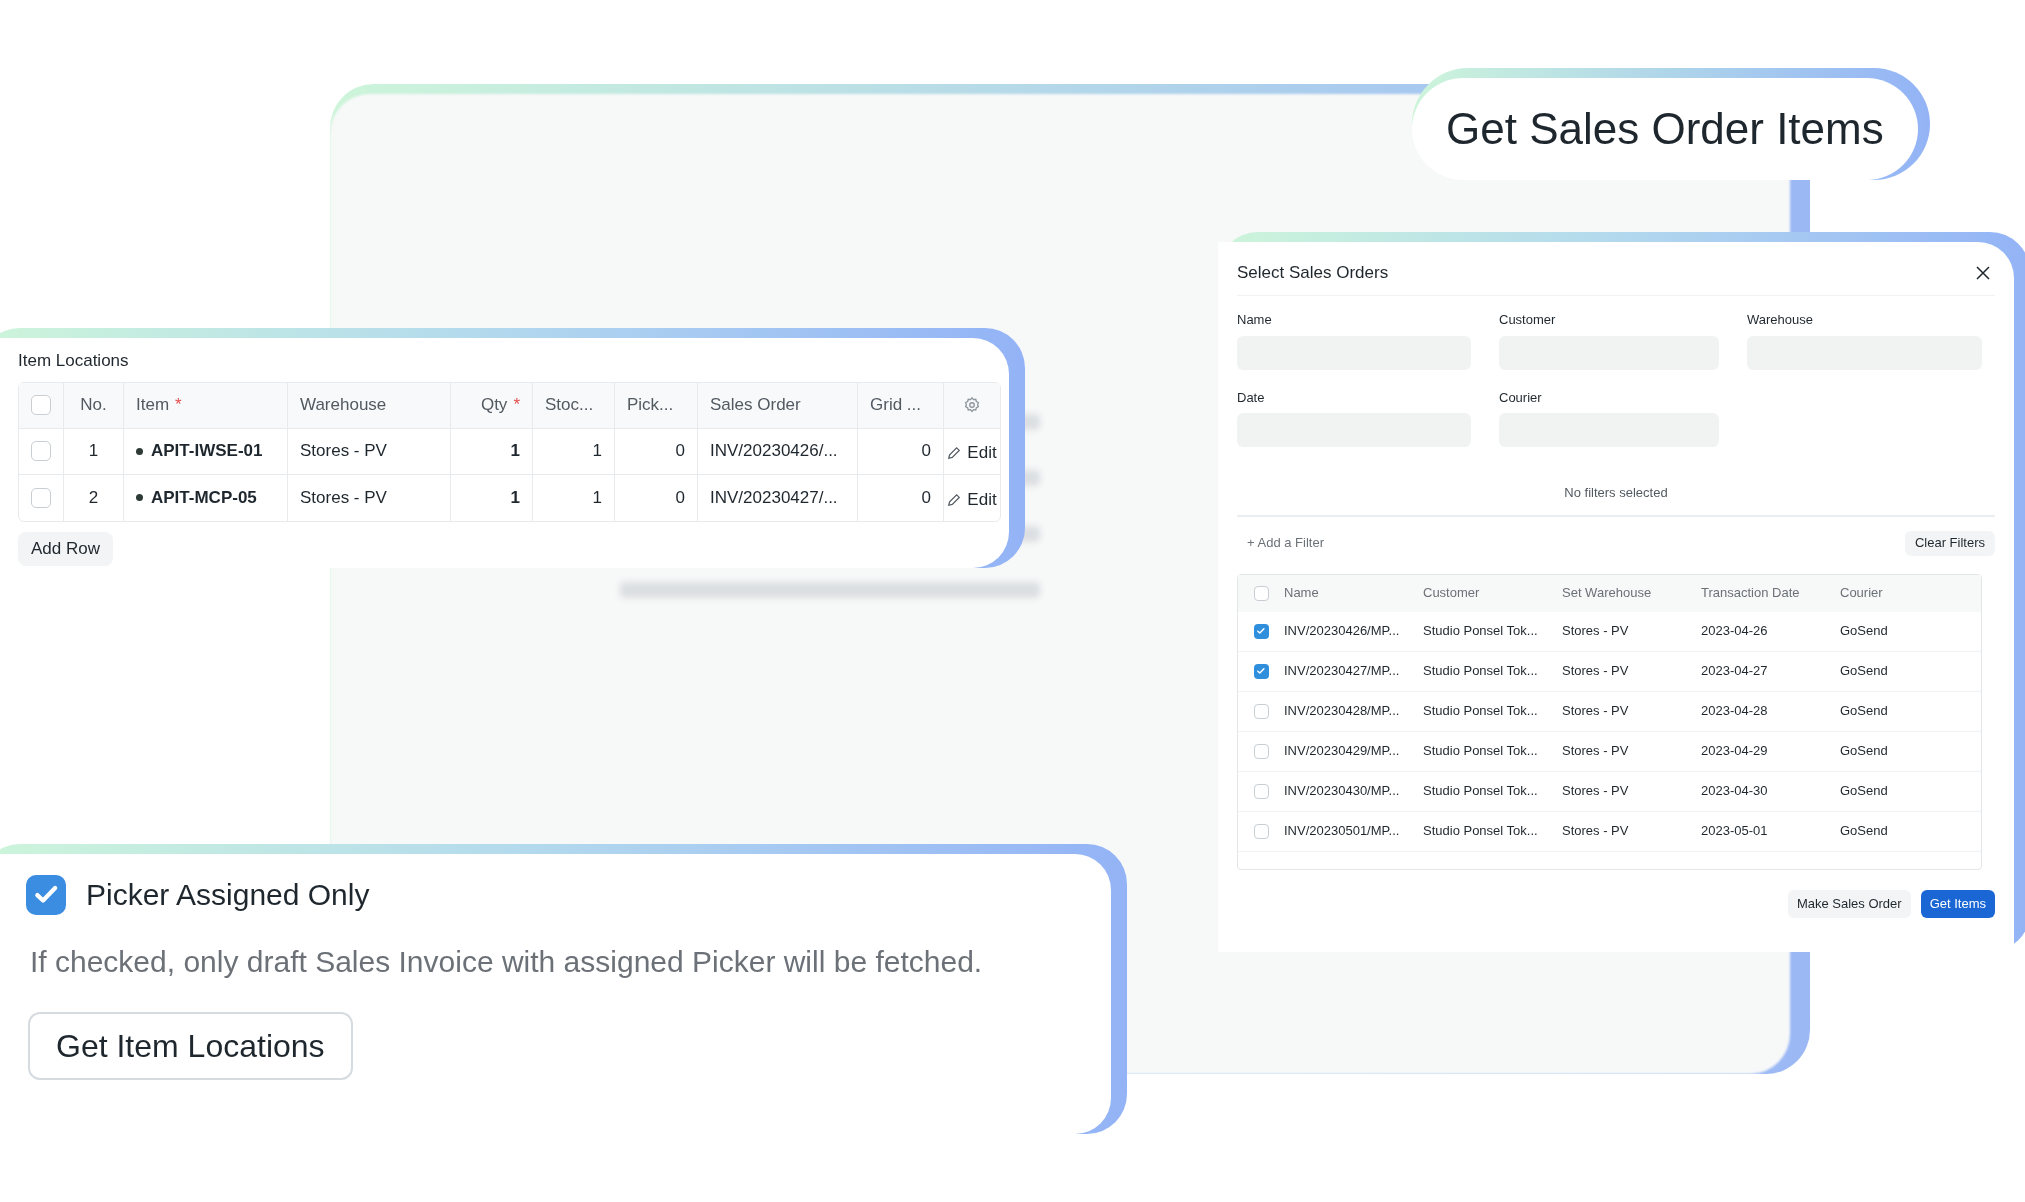 Image resolution: width=2025 pixels, height=1202 pixels. I want to click on get-item-locations-button: Get Item Locations, so click(190, 1046).